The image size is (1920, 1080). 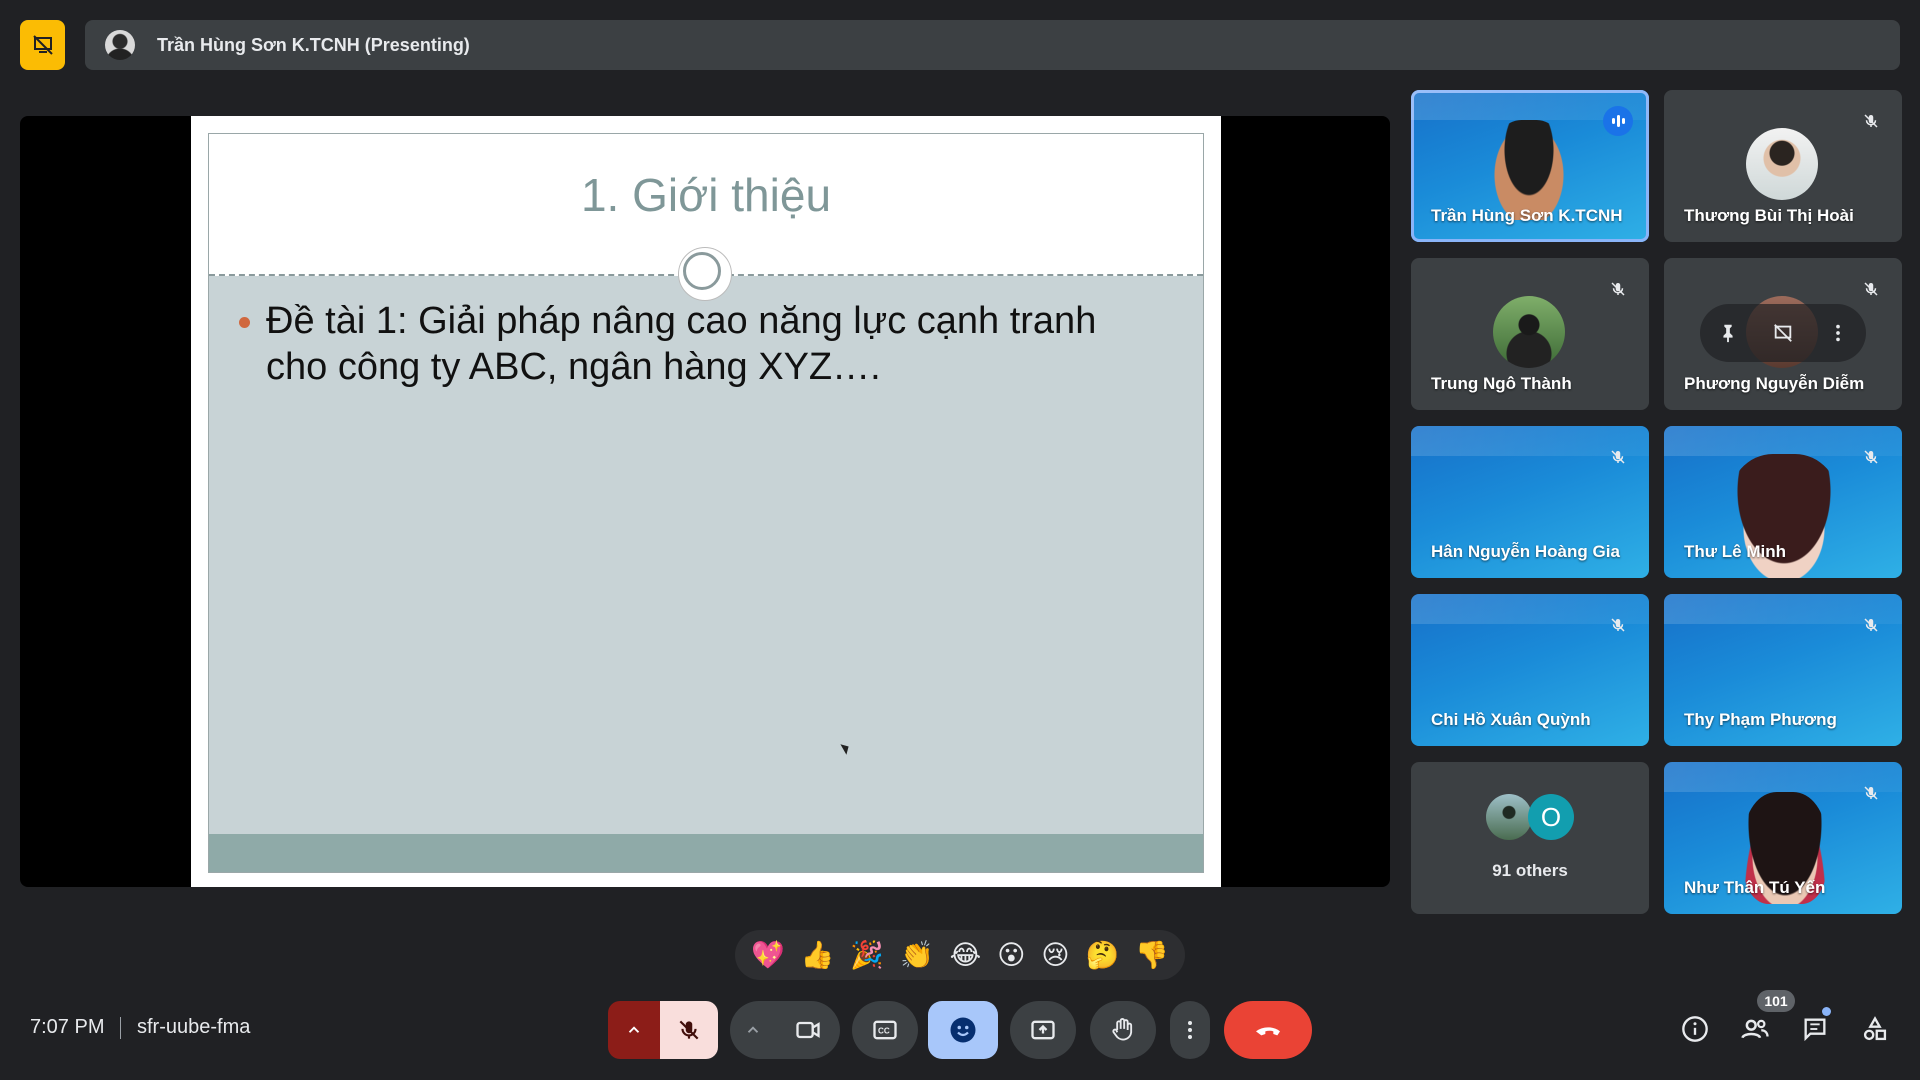 I want to click on remove-from-screen-icon, so click(x=1783, y=333).